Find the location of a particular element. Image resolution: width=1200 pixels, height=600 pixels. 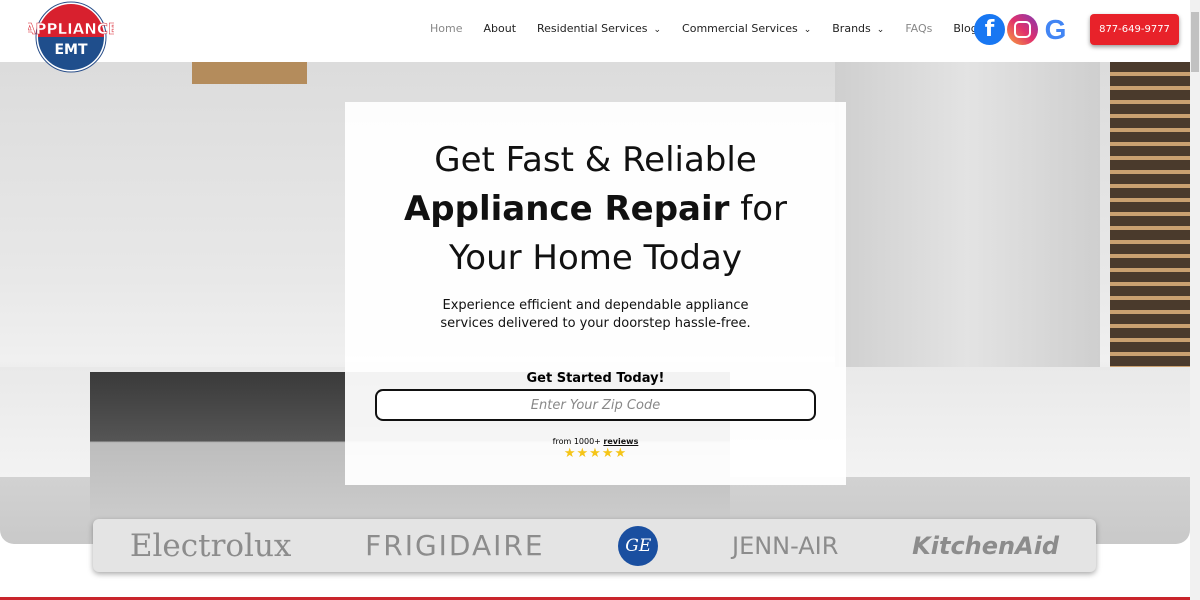

reviews-prefix: from 1000+ is located at coordinates (578, 441).